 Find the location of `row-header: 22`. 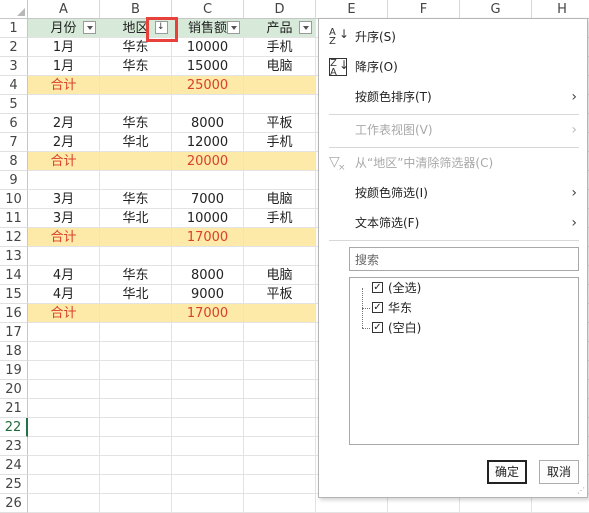

row-header: 22 is located at coordinates (14, 427).